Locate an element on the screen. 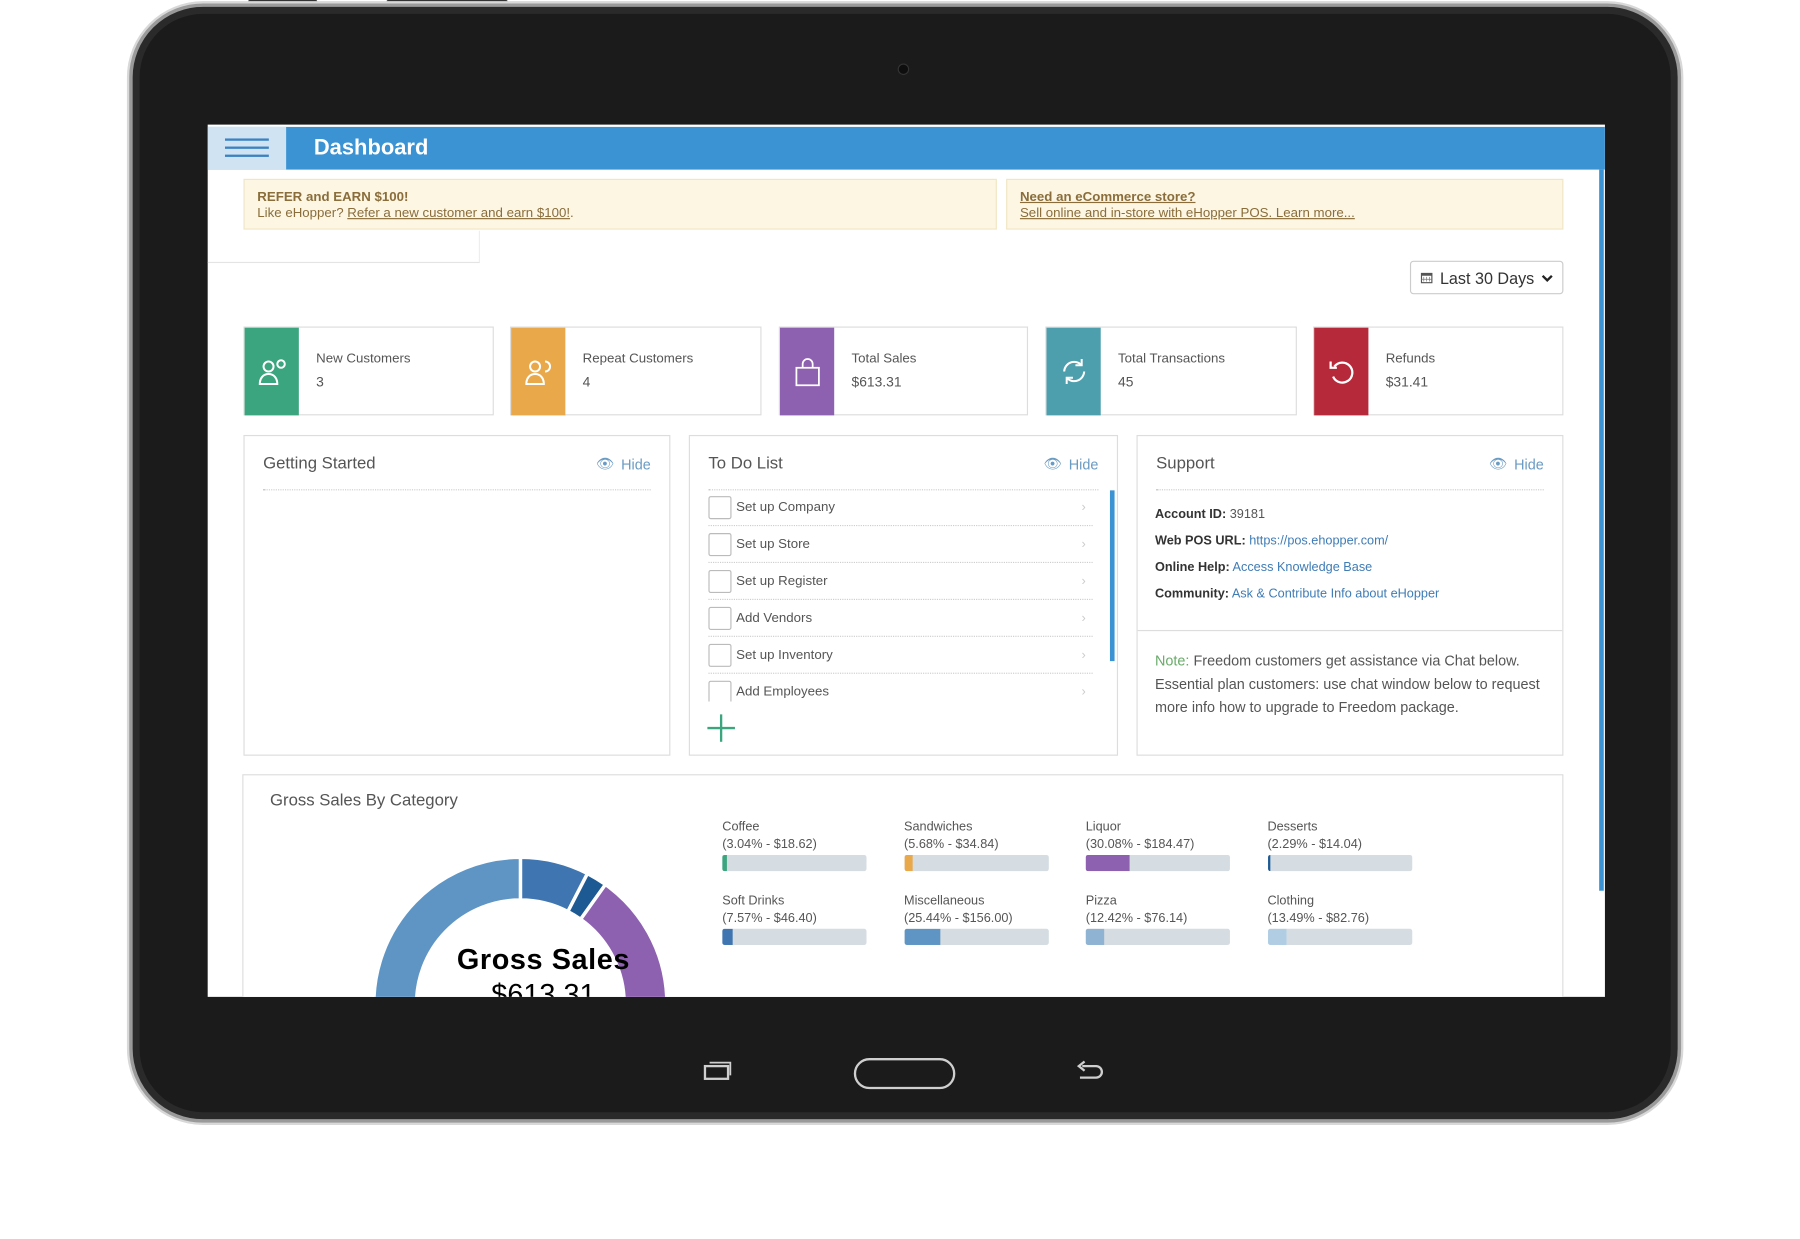 This screenshot has width=1800, height=1239. stat-value: $31.41 is located at coordinates (1407, 381).